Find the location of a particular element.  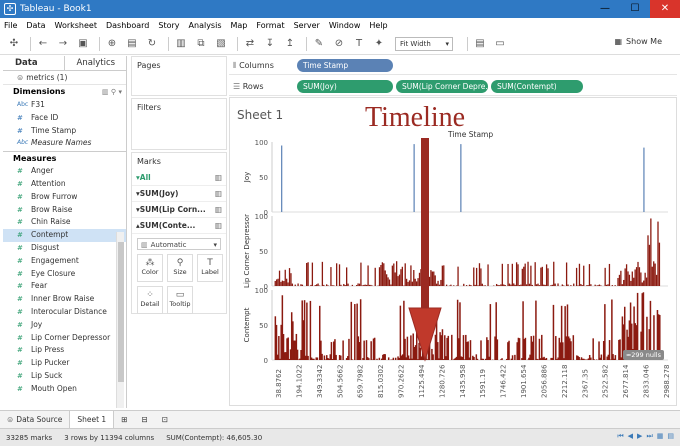

row-pill-contempt: SUM(Contempt) is located at coordinates (537, 86).